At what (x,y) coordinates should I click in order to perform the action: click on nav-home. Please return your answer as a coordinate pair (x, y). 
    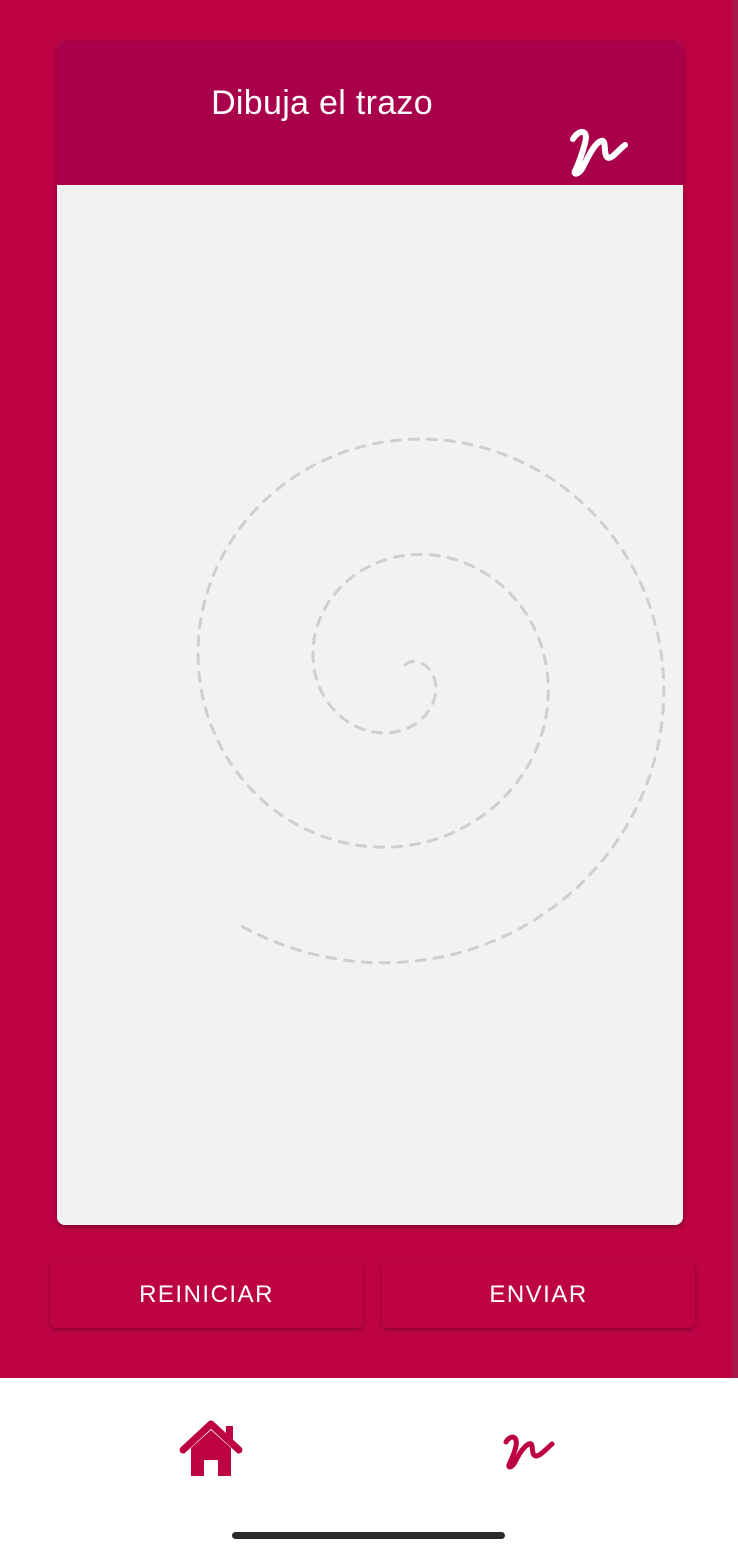
    Looking at the image, I should click on (211, 1450).